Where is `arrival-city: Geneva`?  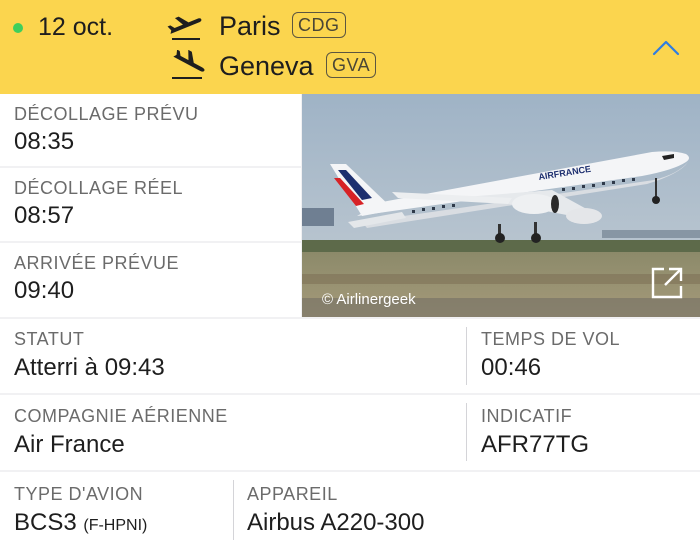
arrival-city: Geneva is located at coordinates (266, 66).